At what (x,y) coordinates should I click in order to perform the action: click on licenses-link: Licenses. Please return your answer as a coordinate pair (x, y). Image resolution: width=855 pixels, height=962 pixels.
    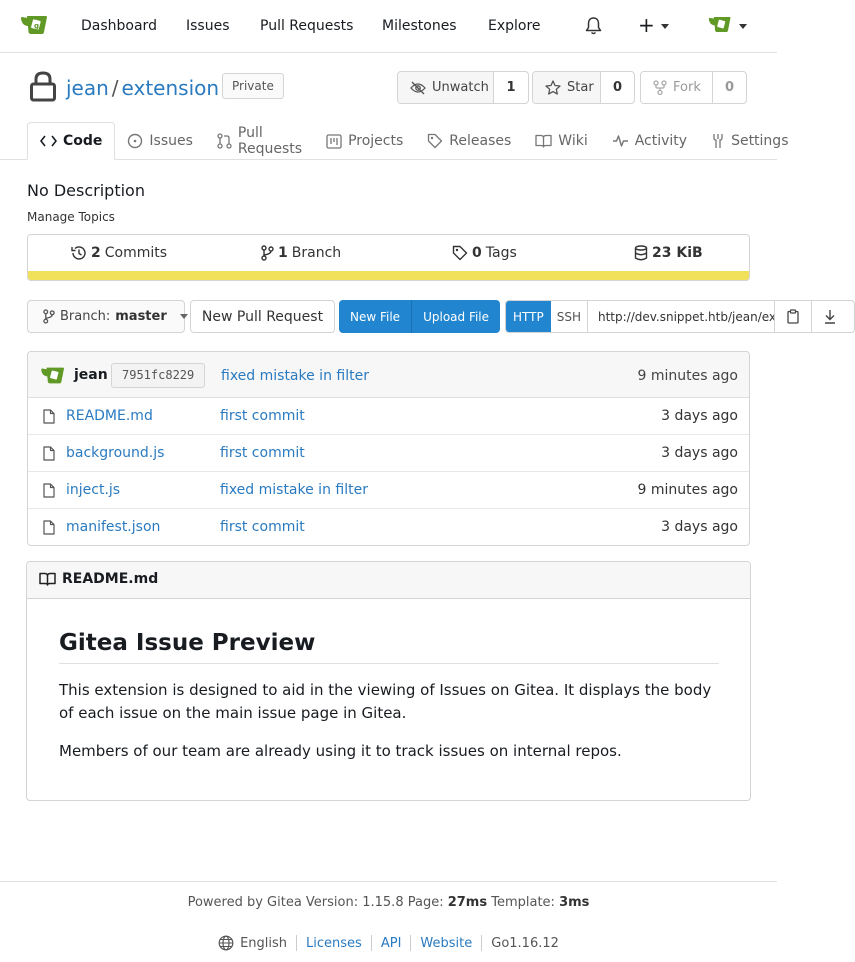
    Looking at the image, I should click on (334, 943).